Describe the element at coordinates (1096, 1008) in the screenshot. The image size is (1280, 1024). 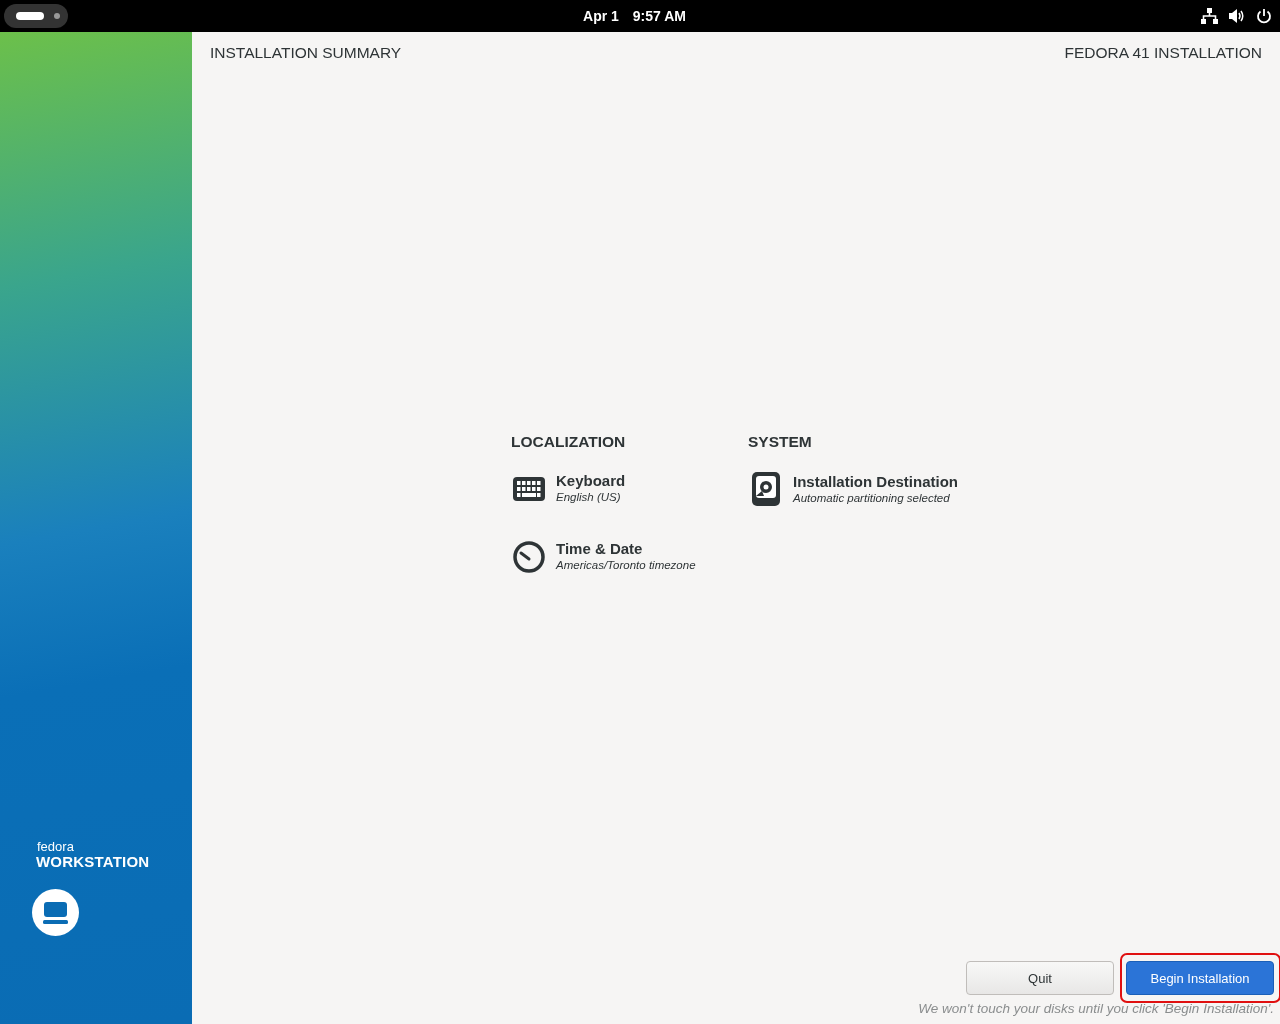
I see `footer-note: We won't touch your disks until you click 'Begin Installation'.` at that location.